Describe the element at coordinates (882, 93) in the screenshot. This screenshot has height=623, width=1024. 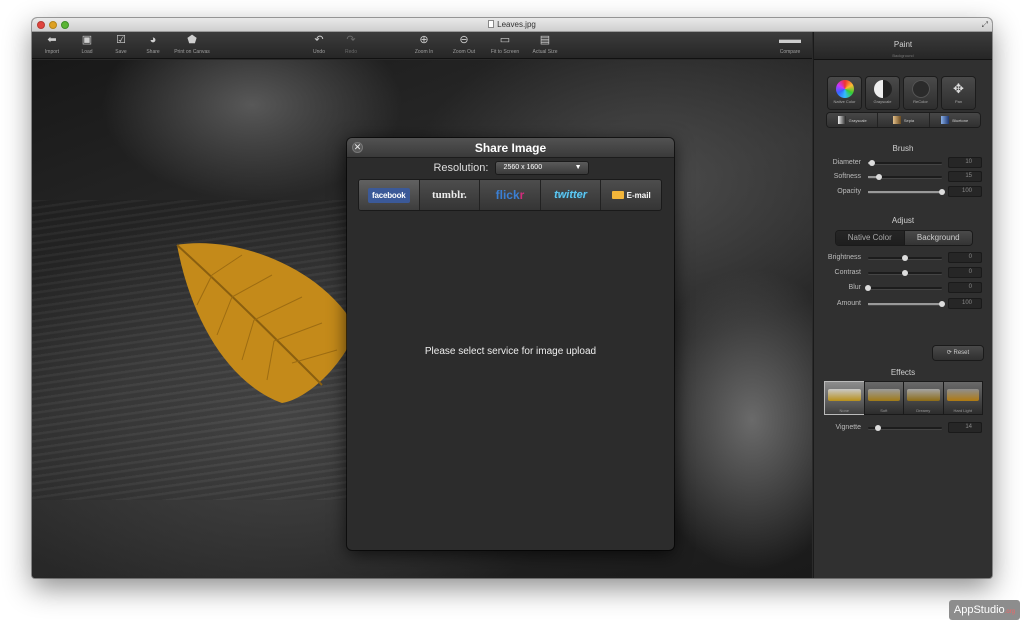
I see `grayscale-tool: Grayscale` at that location.